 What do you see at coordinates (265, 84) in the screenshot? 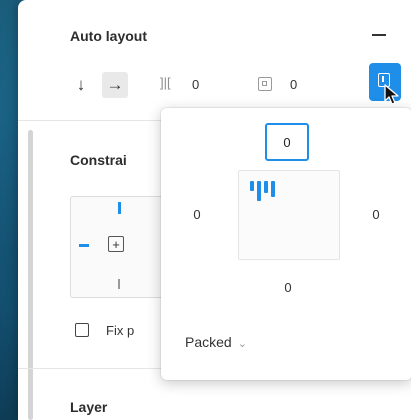
I see `padding-icon` at bounding box center [265, 84].